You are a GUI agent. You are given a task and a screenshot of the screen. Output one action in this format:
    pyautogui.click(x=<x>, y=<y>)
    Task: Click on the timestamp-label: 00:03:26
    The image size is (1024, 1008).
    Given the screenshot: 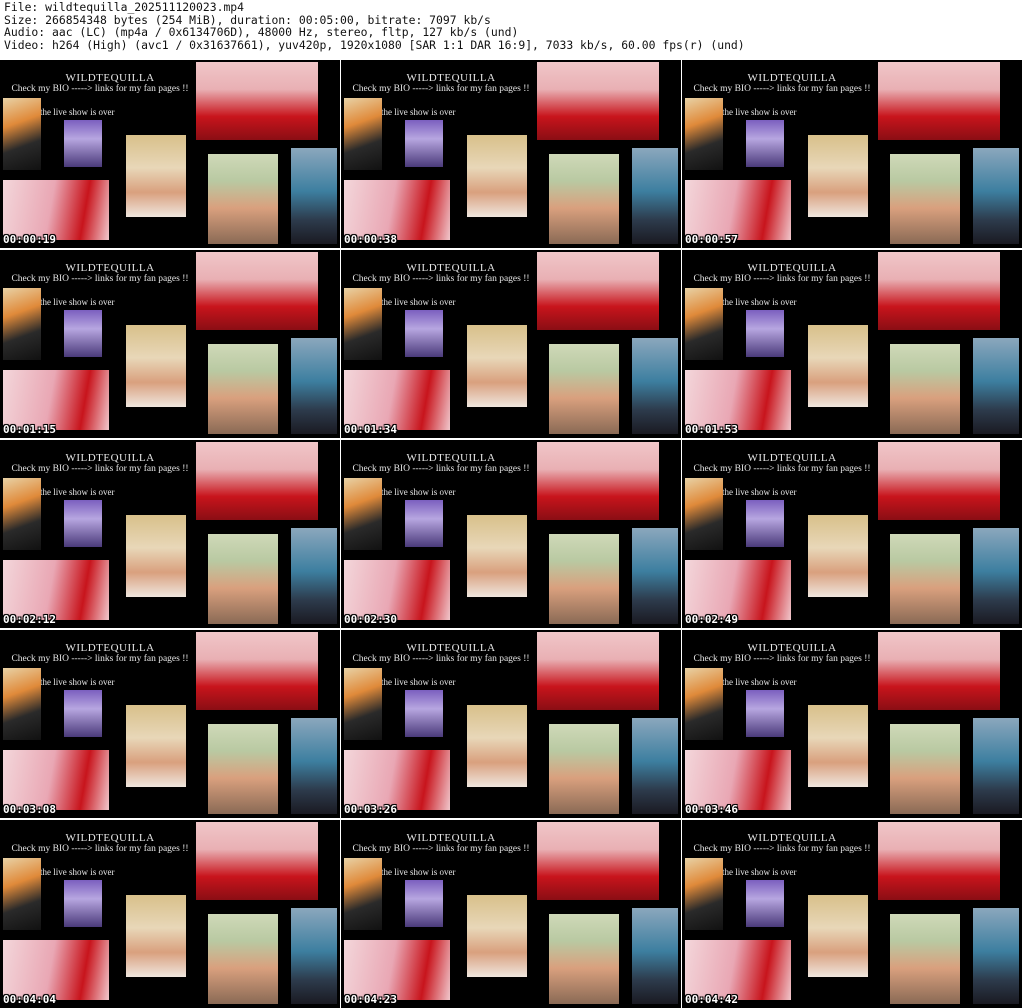 What is the action you would take?
    pyautogui.click(x=370, y=809)
    